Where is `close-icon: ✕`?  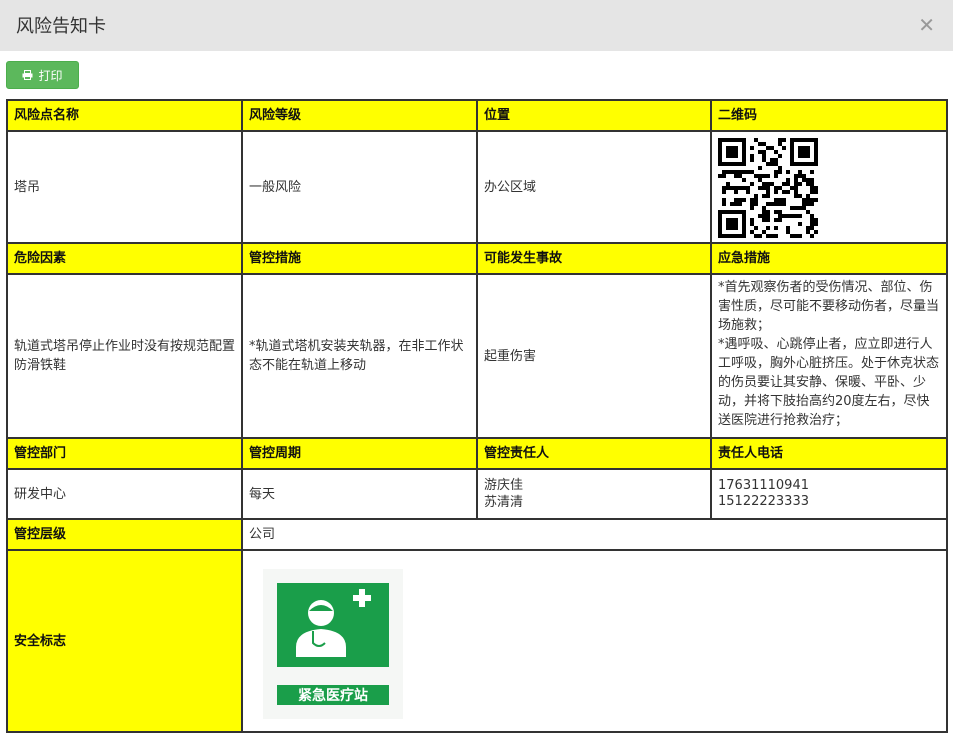 close-icon: ✕ is located at coordinates (926, 25).